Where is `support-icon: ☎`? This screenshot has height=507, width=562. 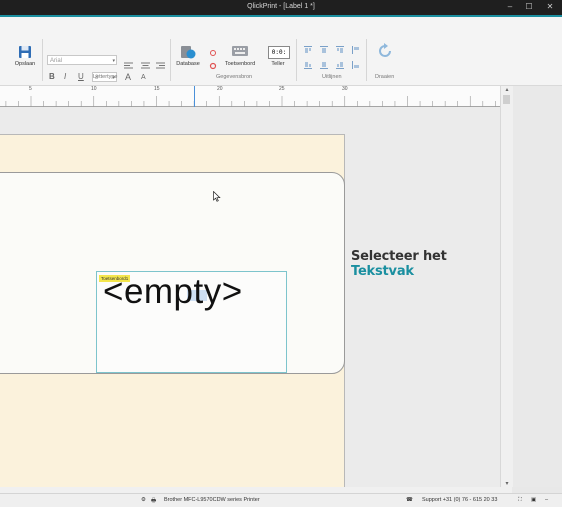 support-icon: ☎ is located at coordinates (409, 500).